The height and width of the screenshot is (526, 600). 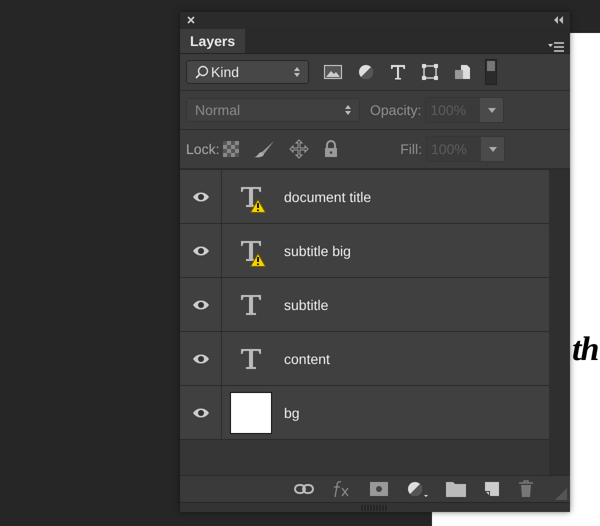 What do you see at coordinates (526, 489) in the screenshot?
I see `trash-icon` at bounding box center [526, 489].